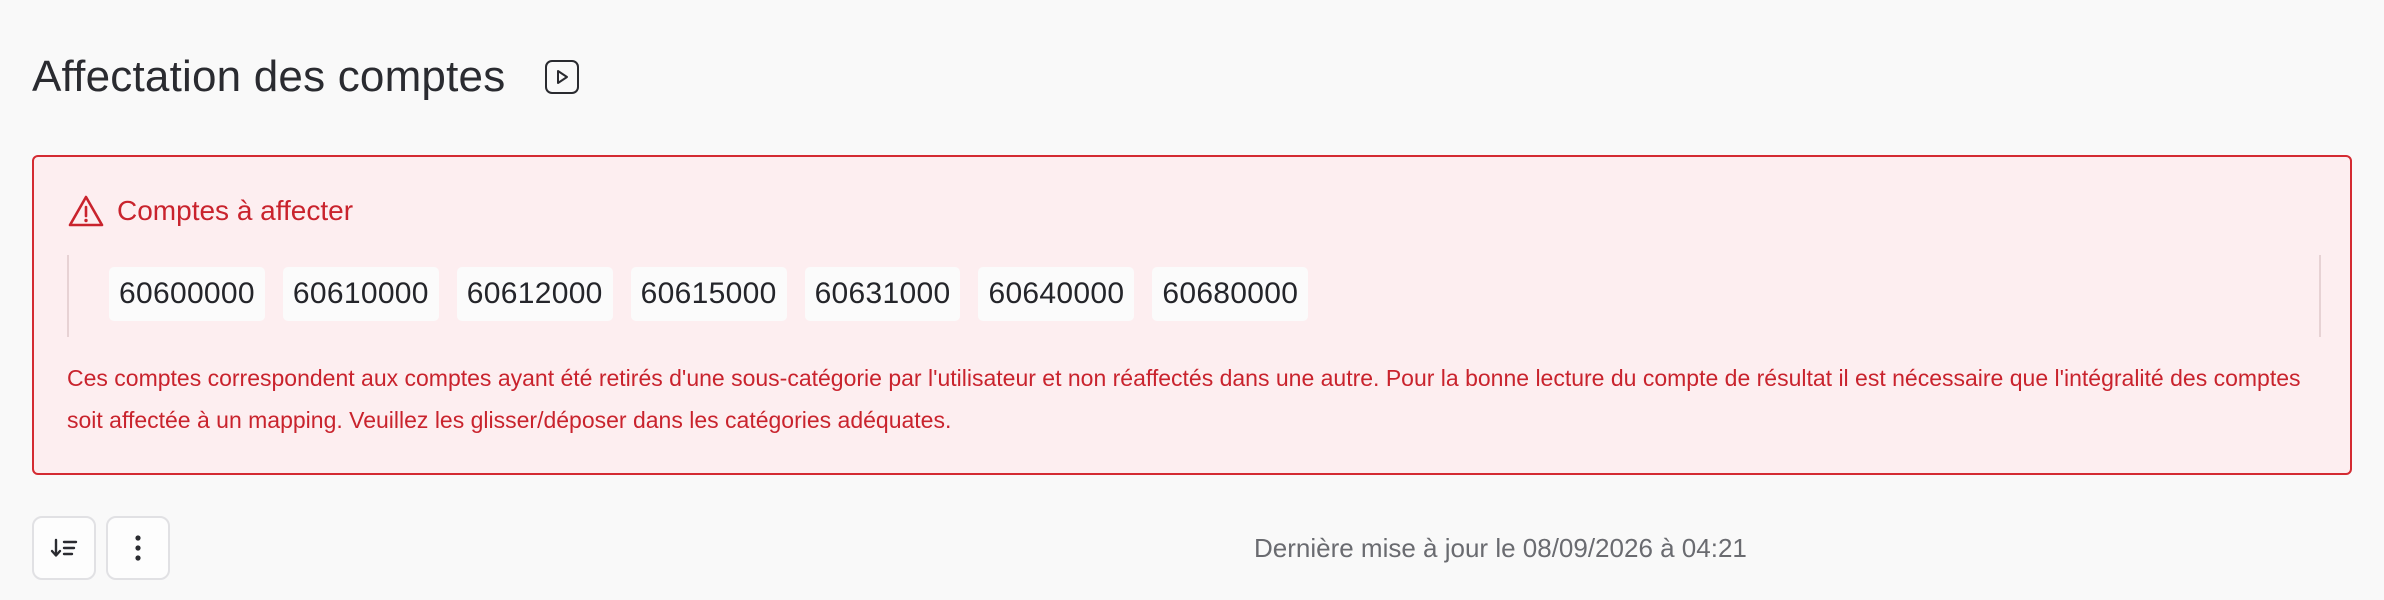 This screenshot has height=600, width=2384. I want to click on warning-triangle-icon, so click(86, 211).